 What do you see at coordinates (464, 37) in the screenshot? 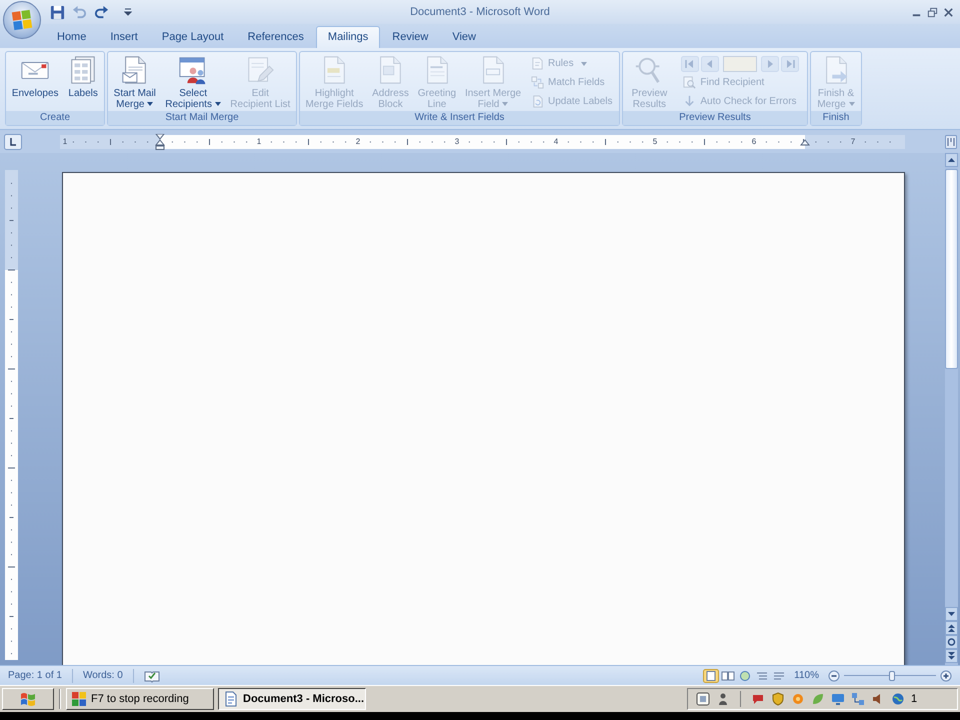
I see `ribbon-tab: View` at bounding box center [464, 37].